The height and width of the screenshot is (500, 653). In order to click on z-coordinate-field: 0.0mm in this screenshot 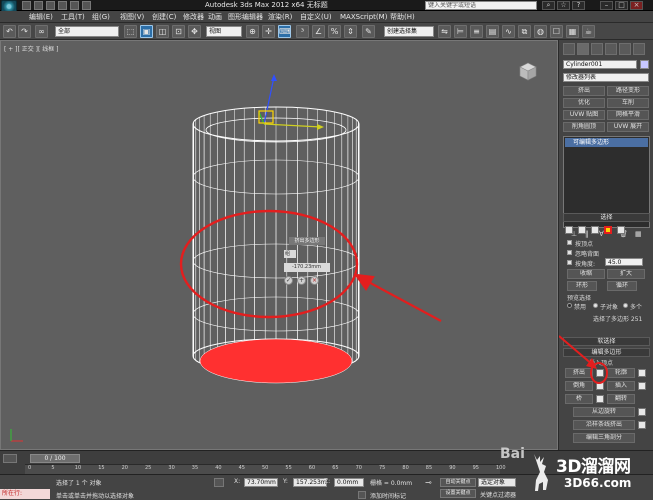, I will do `click(349, 482)`.